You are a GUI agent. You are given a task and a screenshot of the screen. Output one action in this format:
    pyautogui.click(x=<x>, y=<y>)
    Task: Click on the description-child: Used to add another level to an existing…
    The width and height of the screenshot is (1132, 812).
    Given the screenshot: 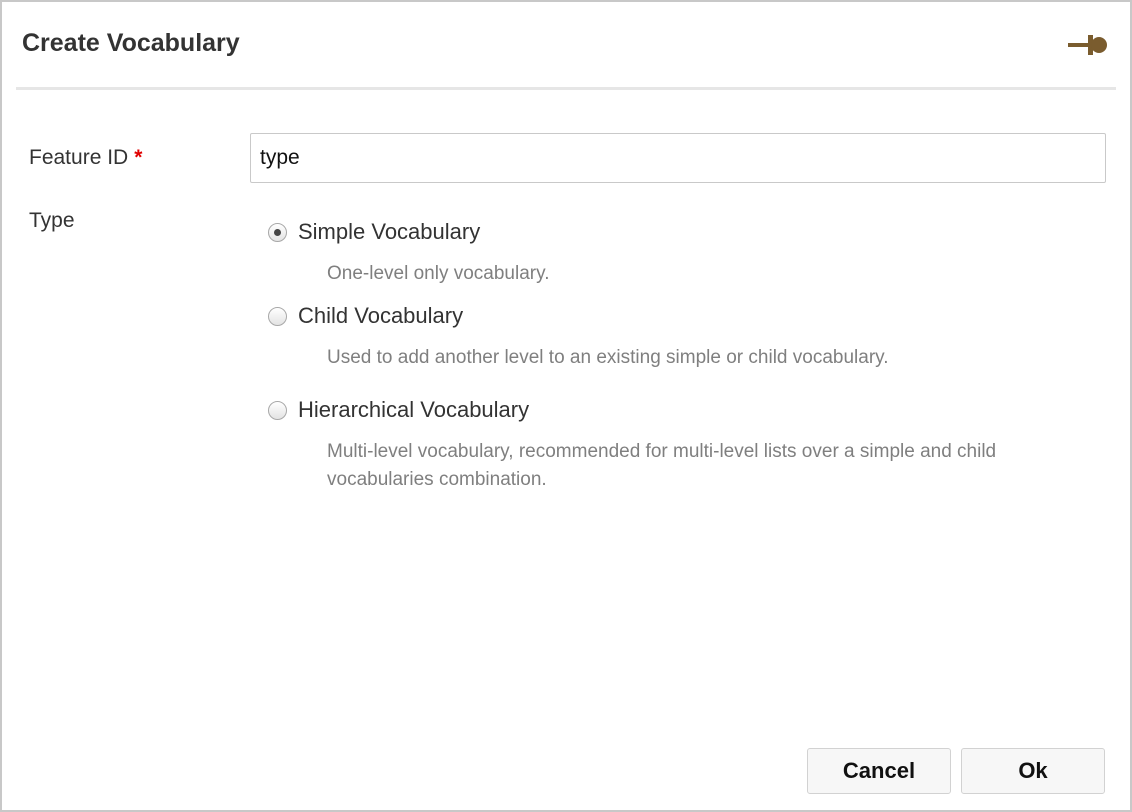 What is the action you would take?
    pyautogui.click(x=608, y=357)
    